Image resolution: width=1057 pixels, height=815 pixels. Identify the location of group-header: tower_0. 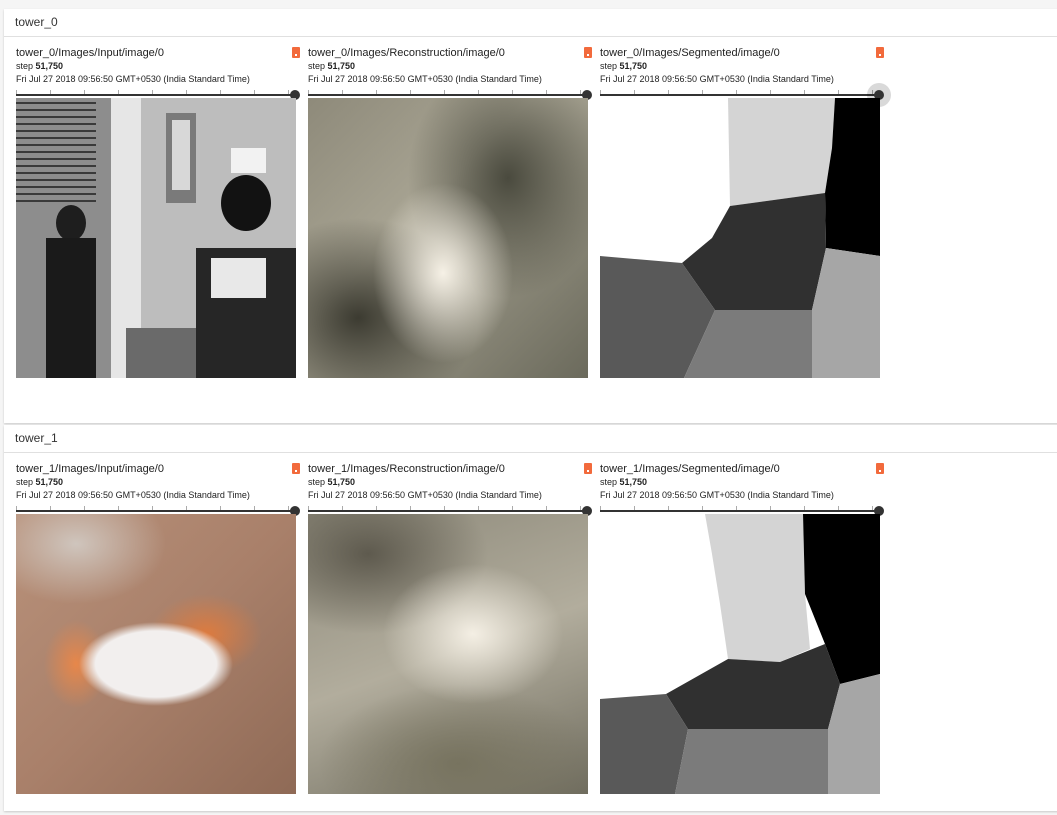
(530, 23).